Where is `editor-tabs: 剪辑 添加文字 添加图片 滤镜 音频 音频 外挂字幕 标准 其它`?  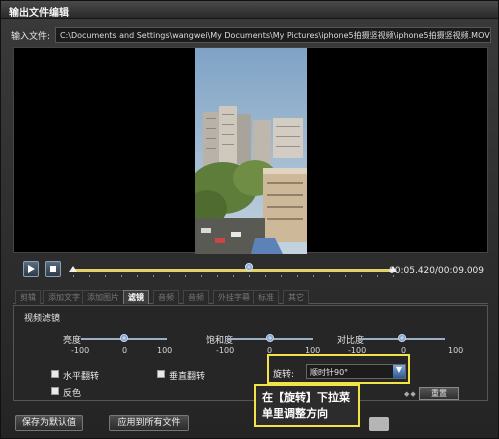
editor-tabs: 剪辑 添加文字 添加图片 滤镜 音频 音频 外挂字幕 标准 其它 is located at coordinates (250, 296).